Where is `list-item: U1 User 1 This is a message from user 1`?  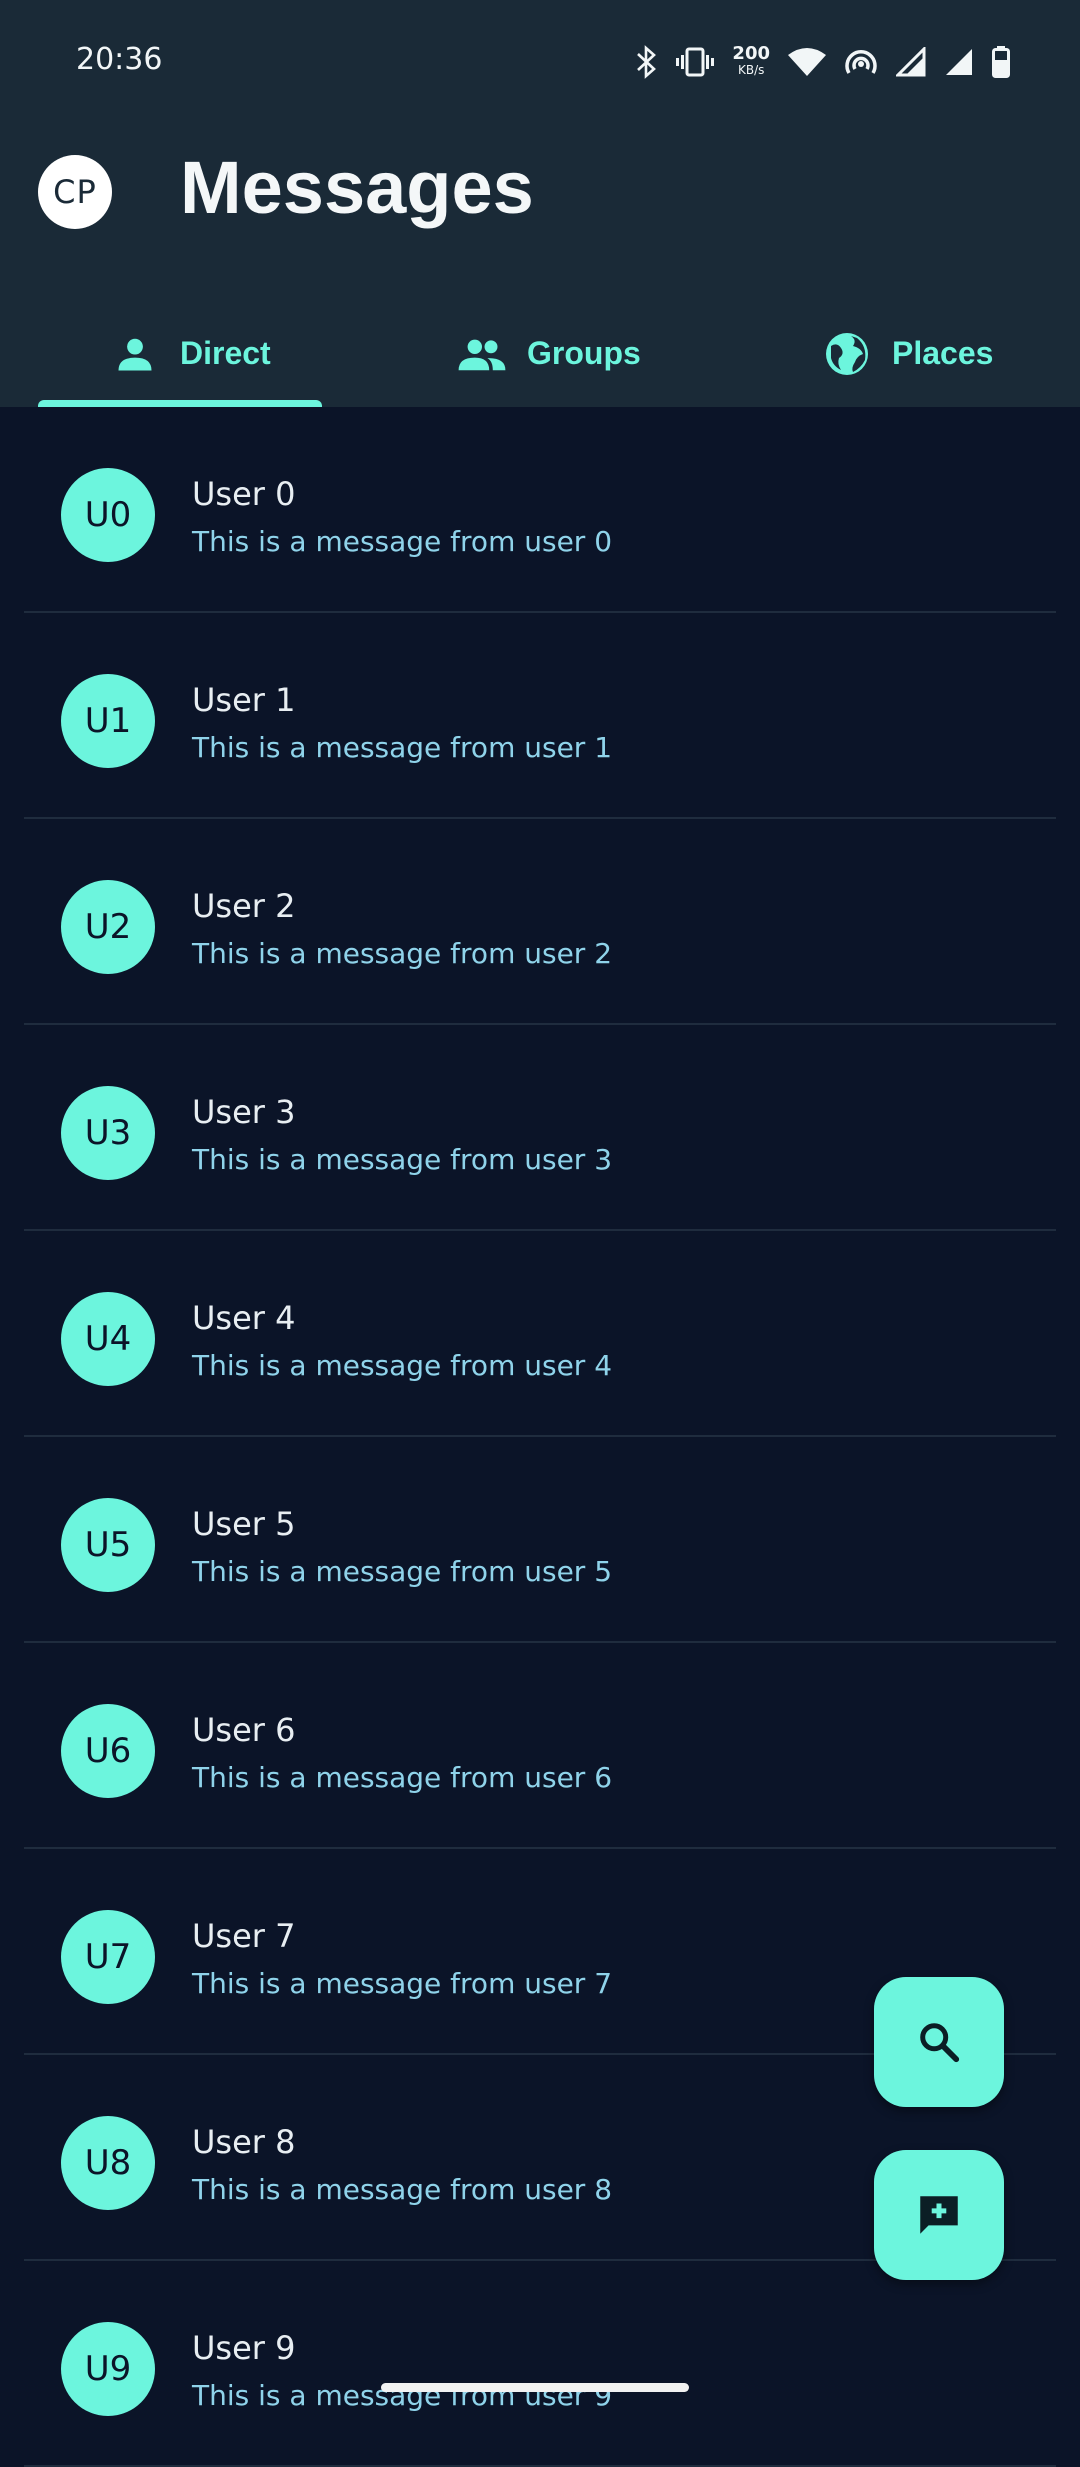
list-item: U1 User 1 This is a message from user 1 is located at coordinates (540, 716).